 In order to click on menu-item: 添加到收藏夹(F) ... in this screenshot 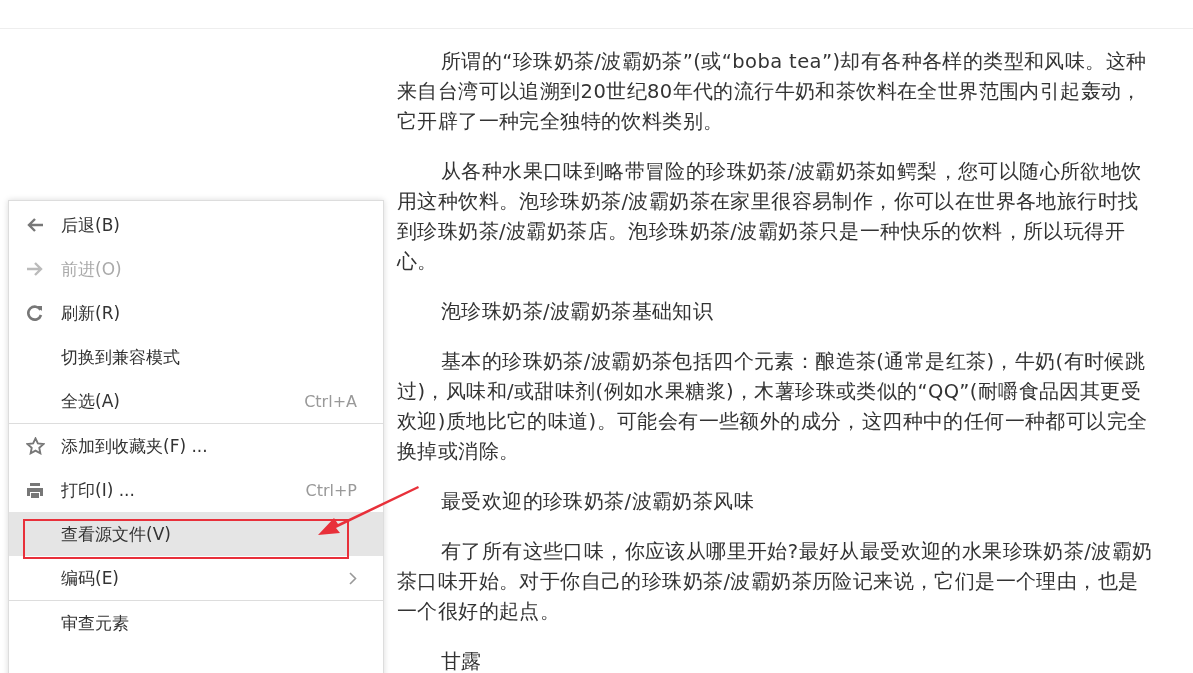, I will do `click(196, 446)`.